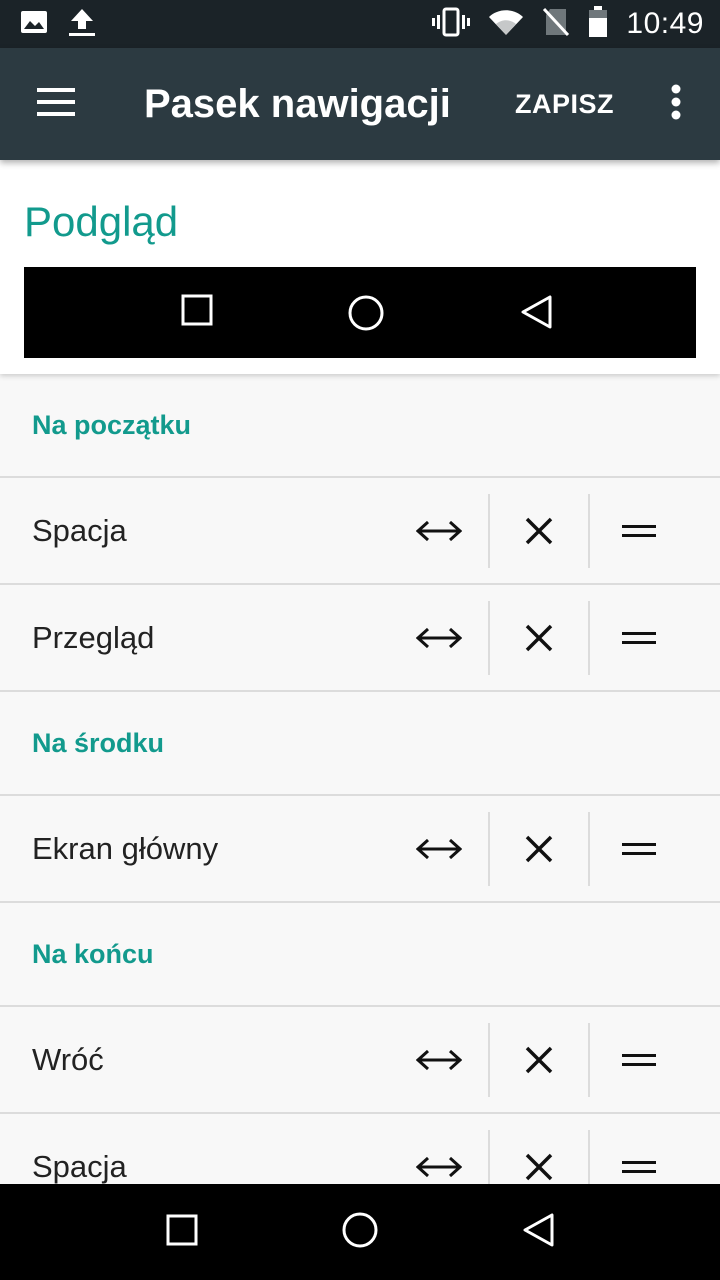 The width and height of the screenshot is (720, 1280). Describe the element at coordinates (451, 24) in the screenshot. I see `vibrate-icon` at that location.